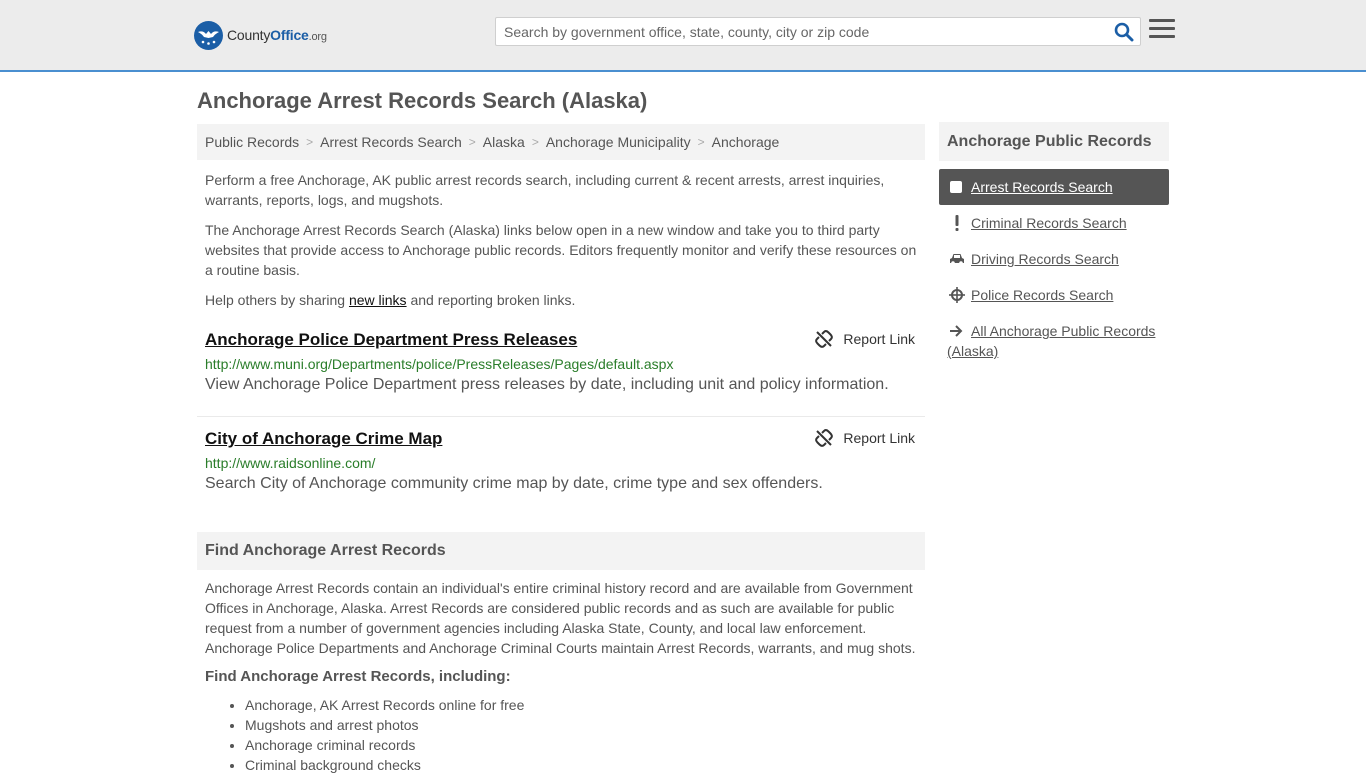 Image resolution: width=1366 pixels, height=775 pixels. Describe the element at coordinates (1054, 223) in the screenshot. I see `sidebar-item-criminal-records: Criminal Records Search` at that location.